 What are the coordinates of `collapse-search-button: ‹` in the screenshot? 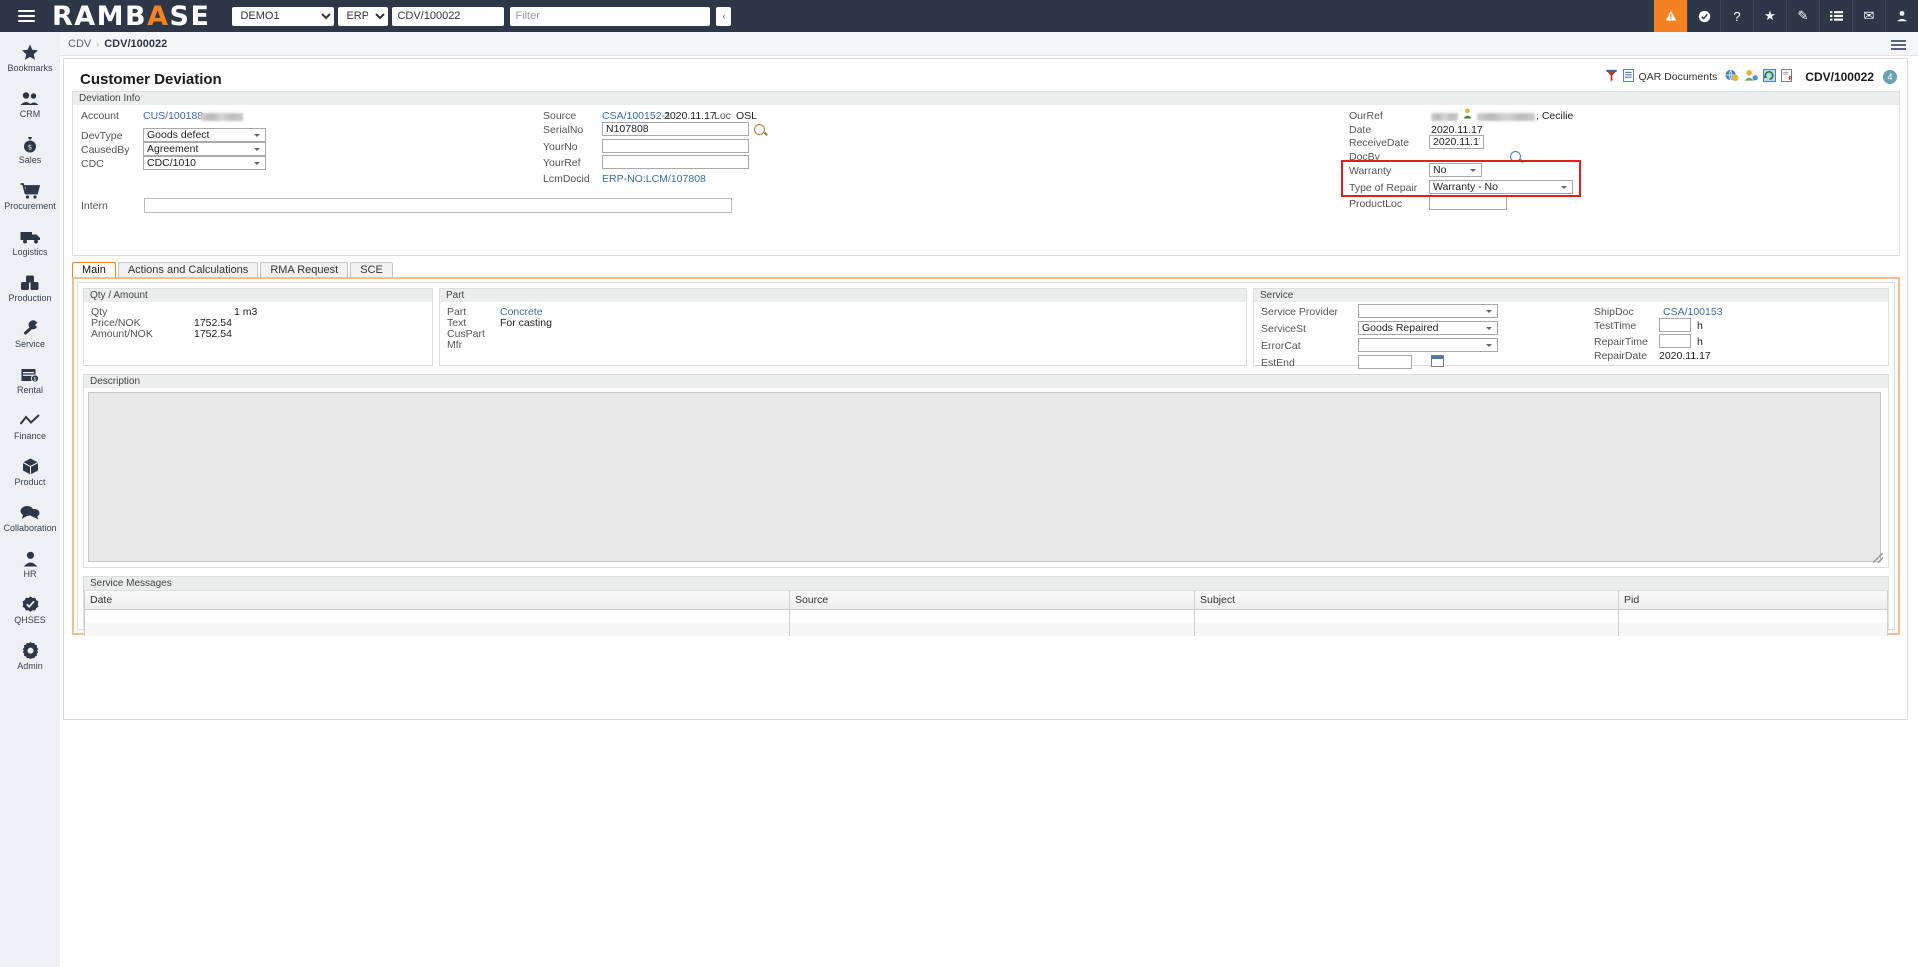 It's located at (724, 16).